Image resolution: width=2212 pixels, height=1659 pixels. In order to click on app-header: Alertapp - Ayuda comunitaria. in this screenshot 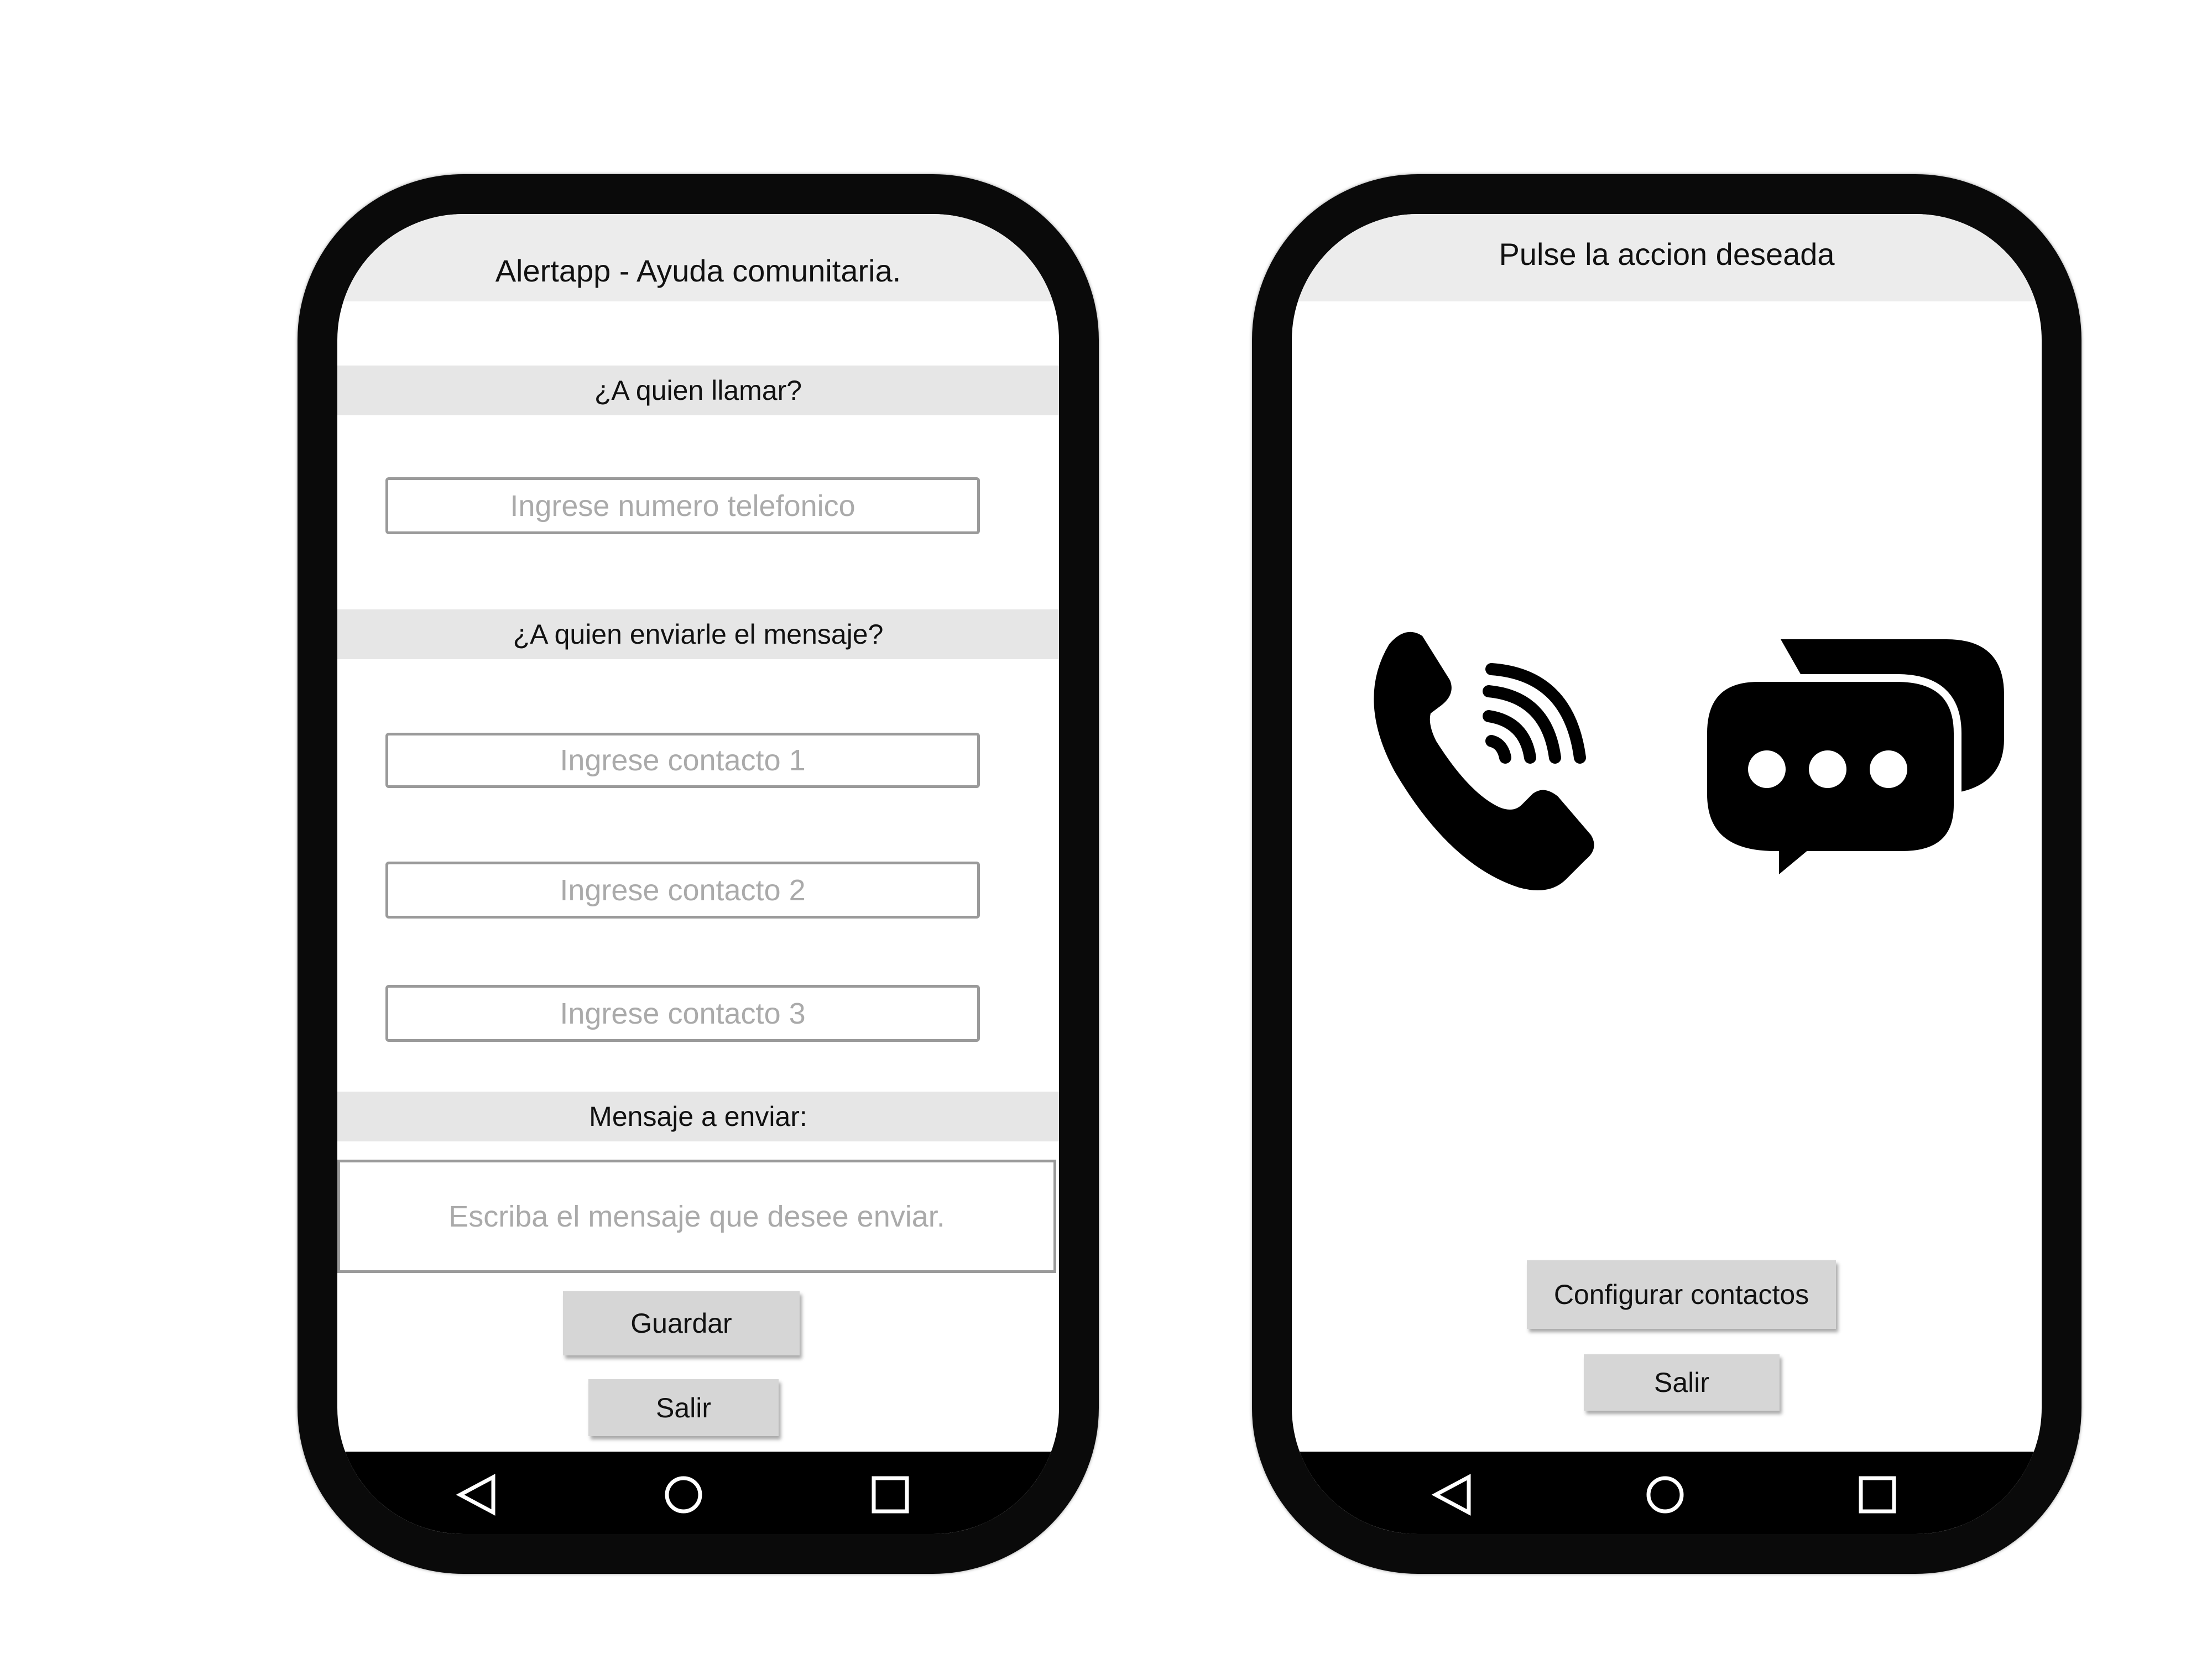, I will do `click(698, 258)`.